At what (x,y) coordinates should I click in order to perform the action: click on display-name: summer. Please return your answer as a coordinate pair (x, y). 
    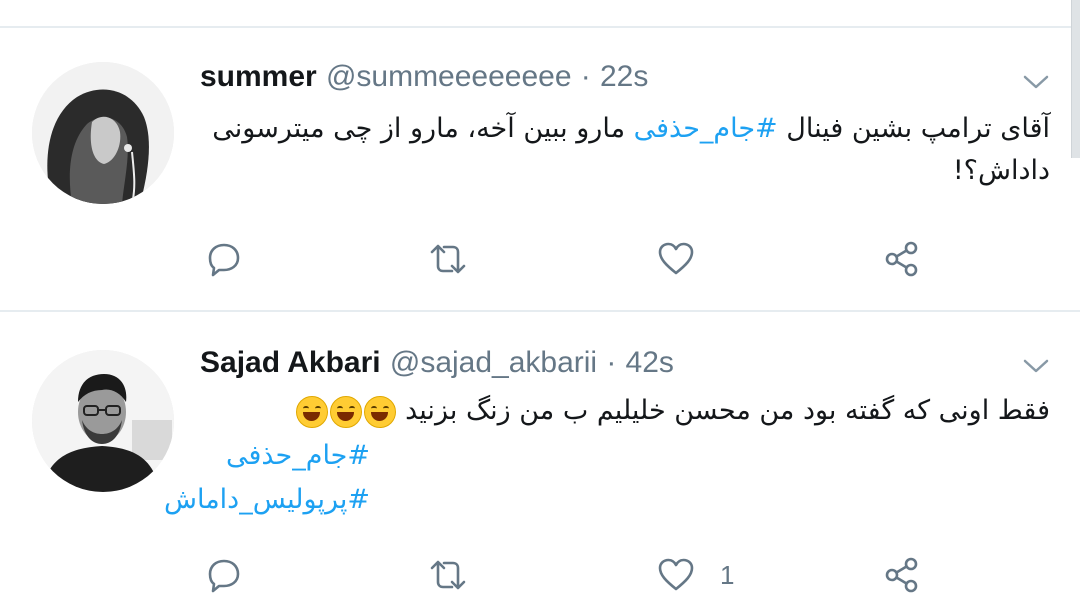
    Looking at the image, I should click on (258, 76).